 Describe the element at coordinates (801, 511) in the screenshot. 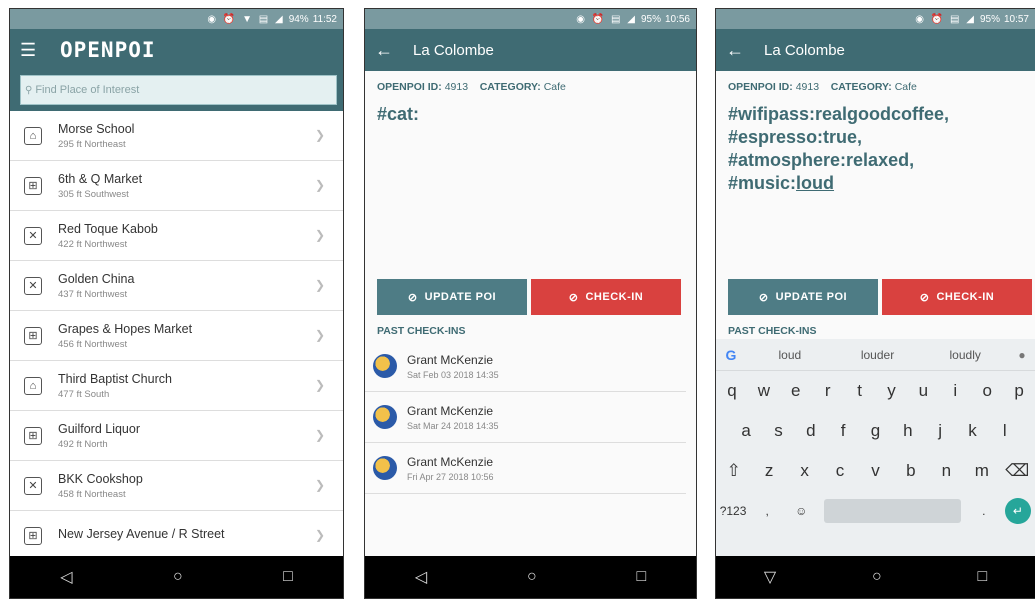

I see `emoji-key: ☺` at that location.